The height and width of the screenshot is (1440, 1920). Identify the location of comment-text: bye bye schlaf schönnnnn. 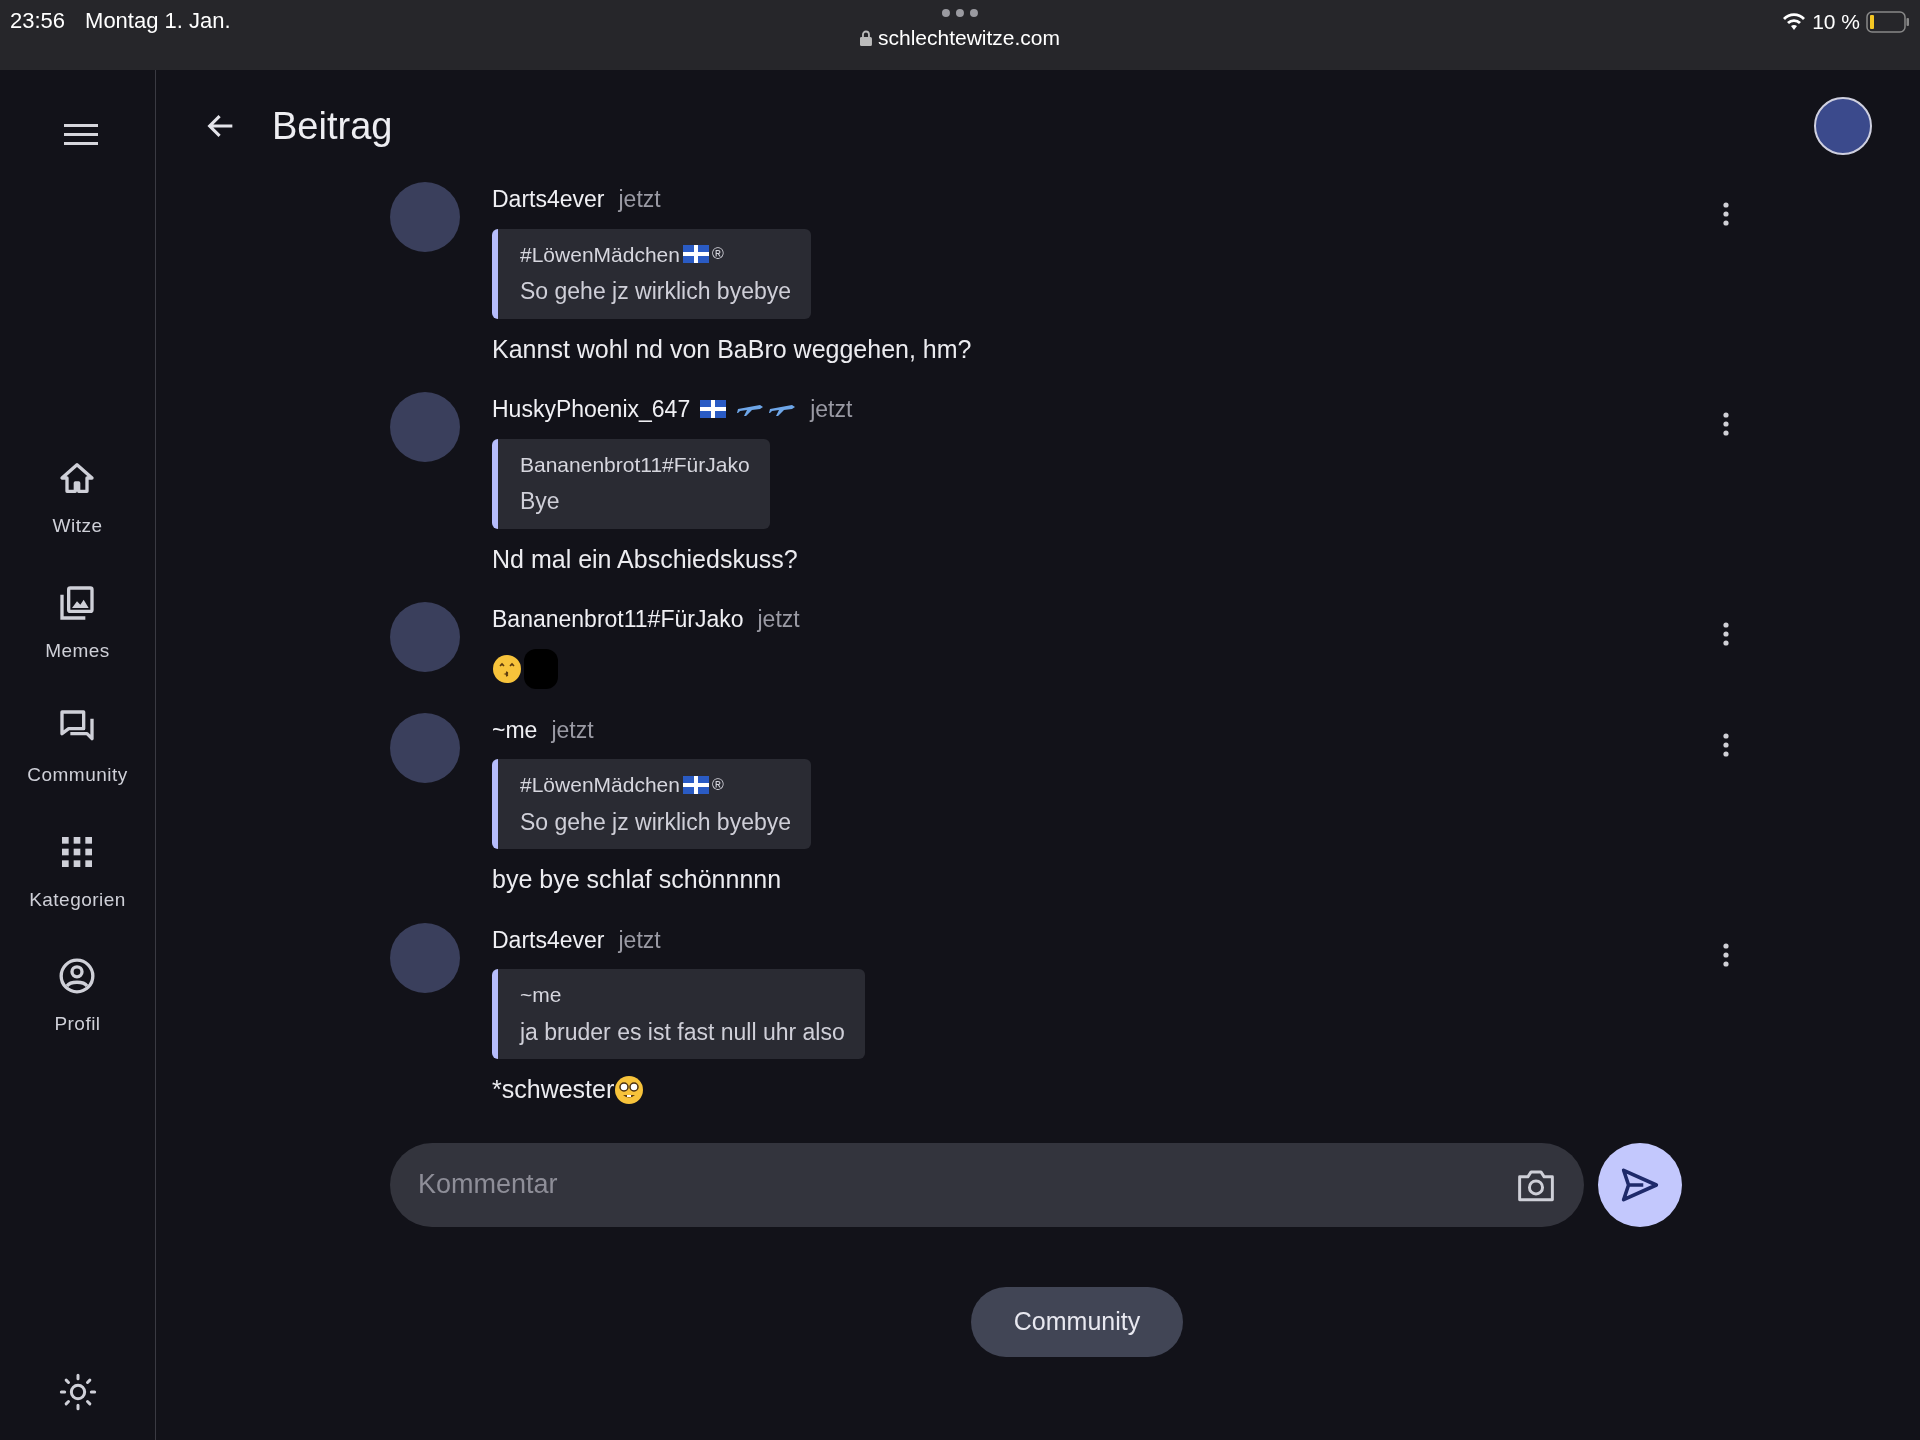
(637, 879).